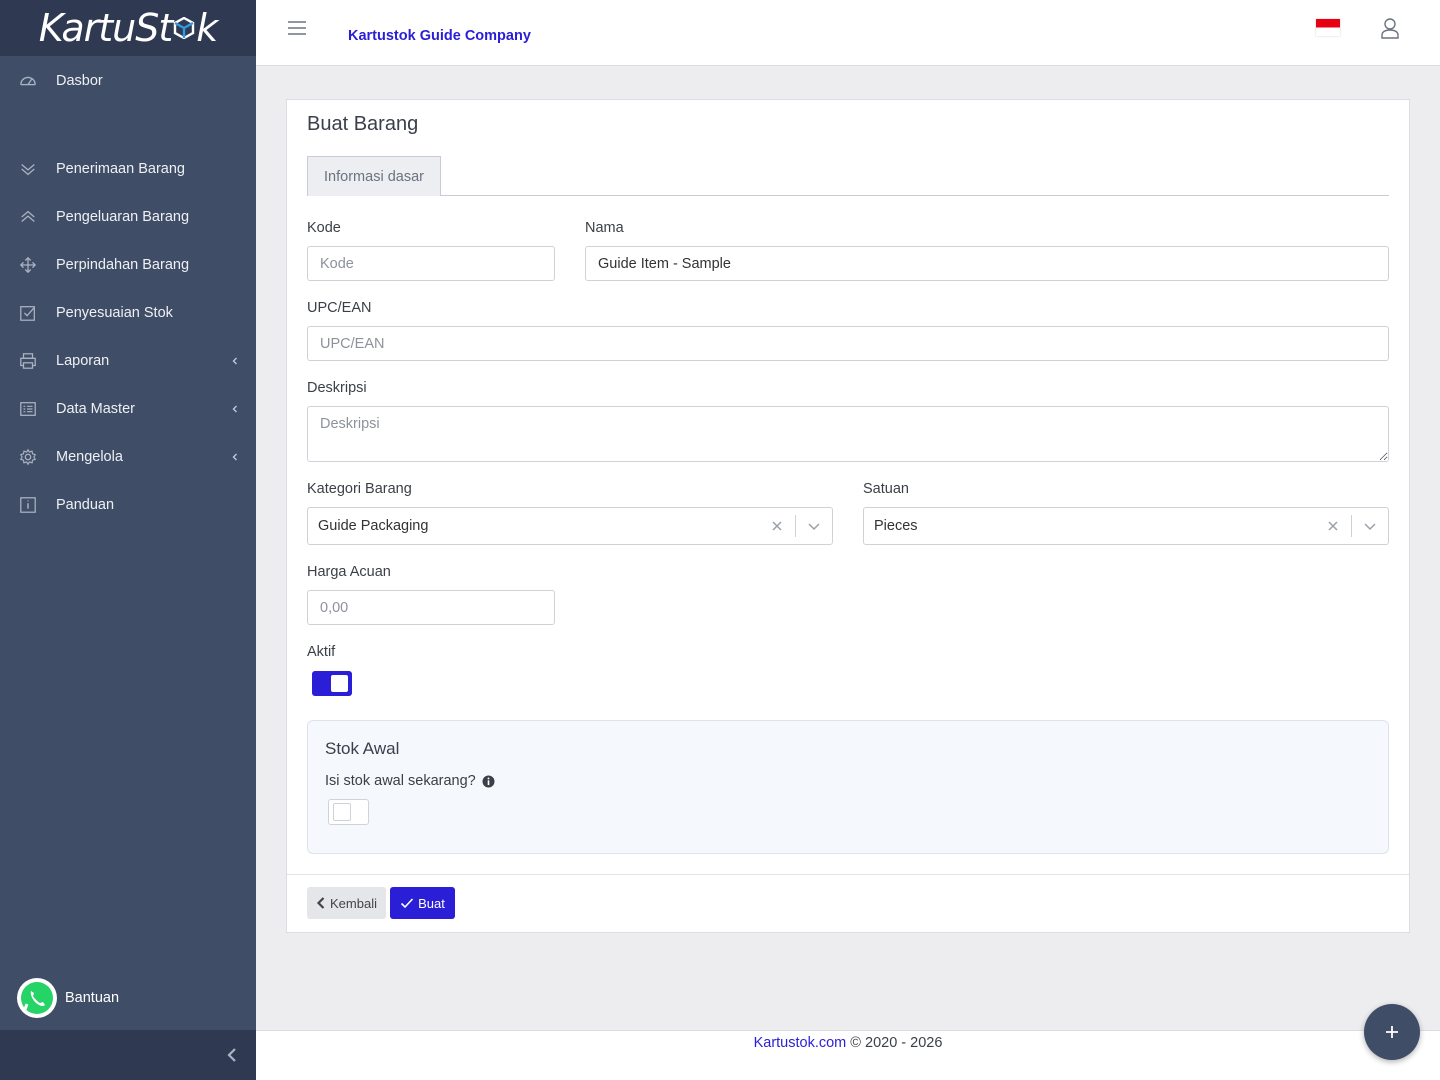  Describe the element at coordinates (431, 903) in the screenshot. I see `create-button-label: Buat` at that location.